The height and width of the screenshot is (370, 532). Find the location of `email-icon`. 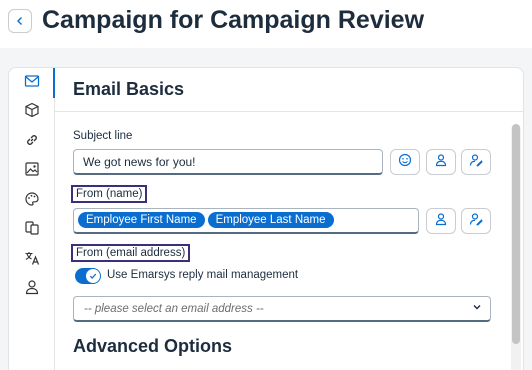

email-icon is located at coordinates (32, 83).